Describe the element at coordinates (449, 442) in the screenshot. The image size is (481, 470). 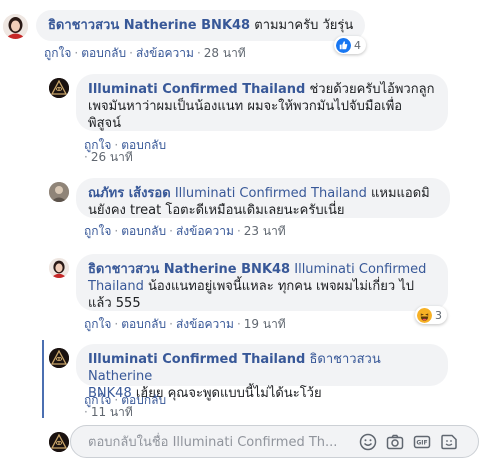
I see `sticker-icon` at that location.